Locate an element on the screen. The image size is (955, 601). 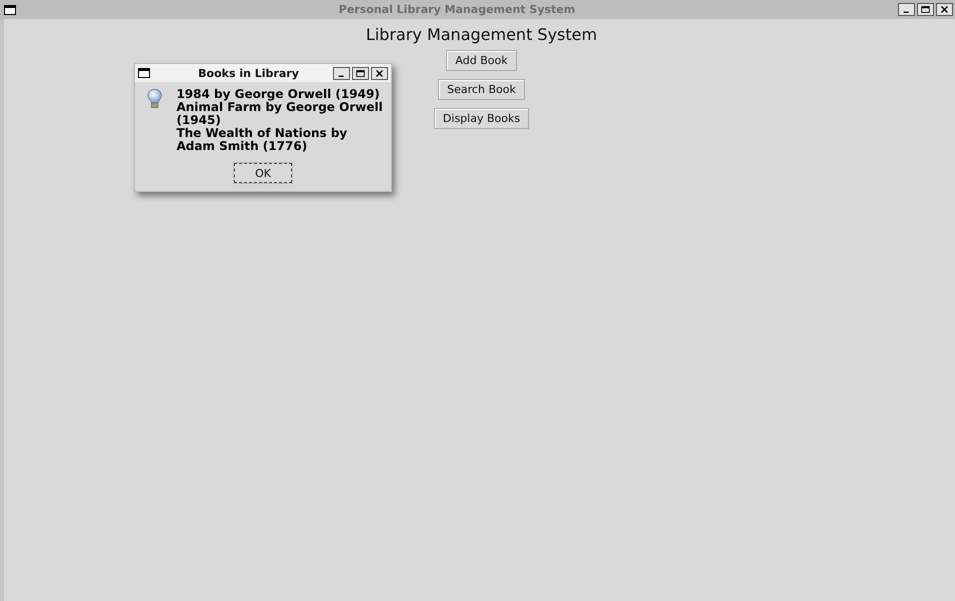
book-entry: The Wealth of Nations by Adam Smith (1776) is located at coordinates (262, 140).